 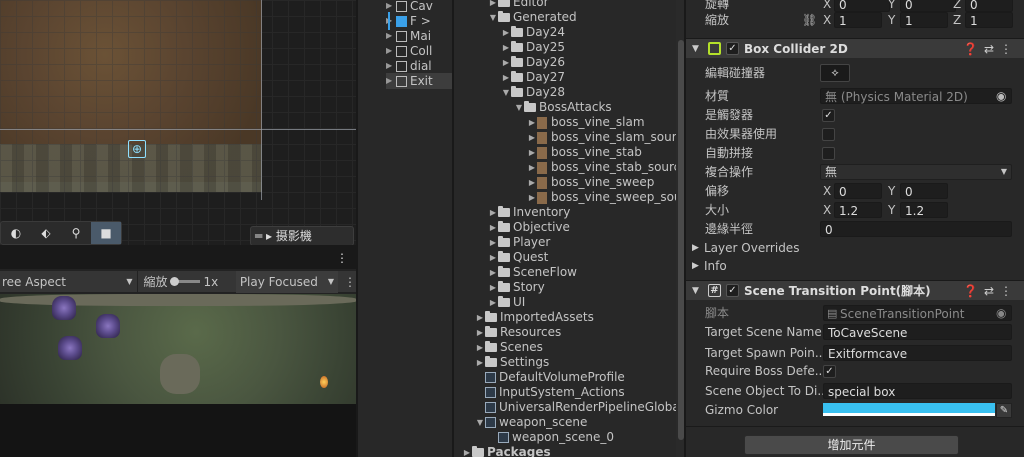 I want to click on size-x-field: 1.2, so click(x=858, y=210).